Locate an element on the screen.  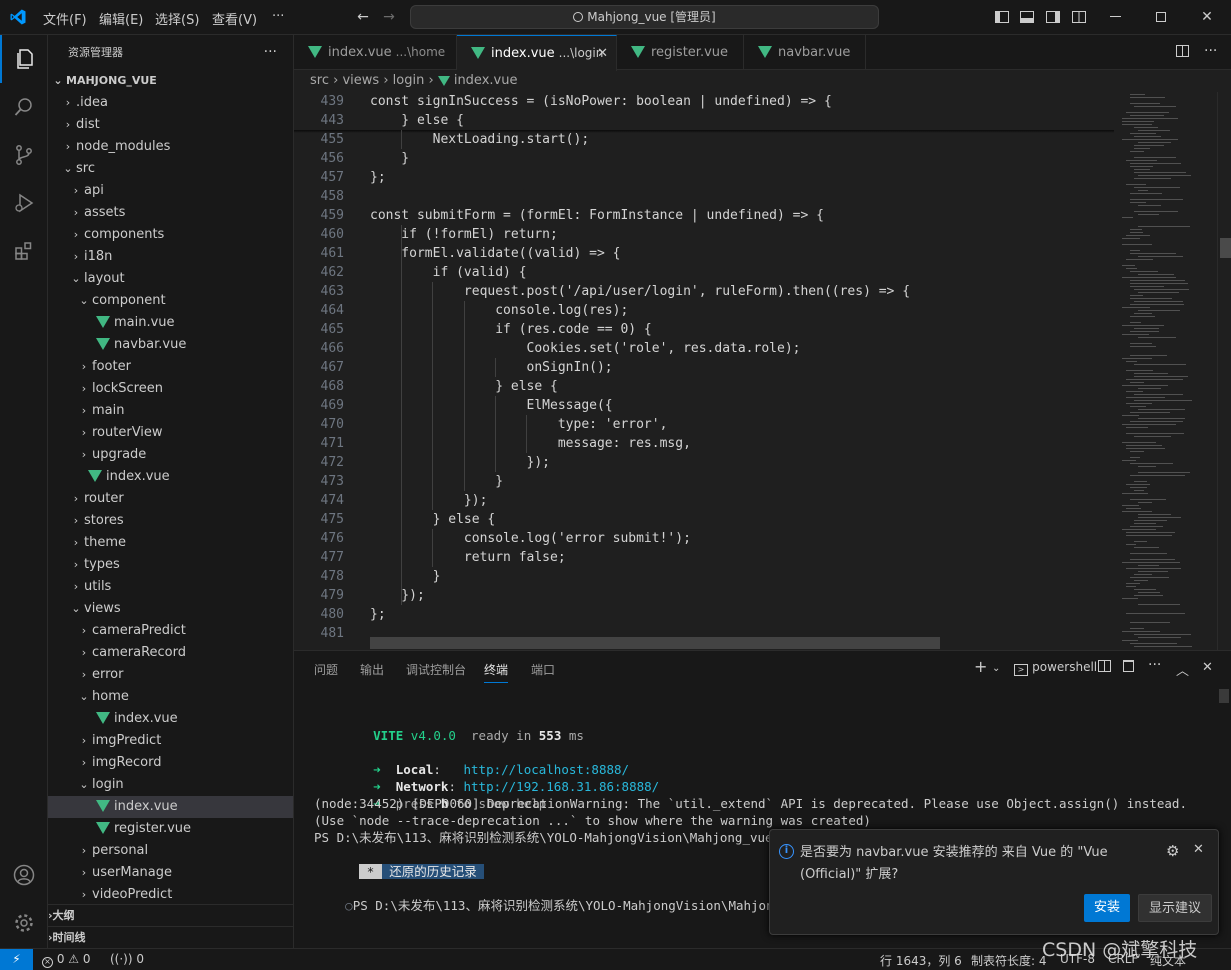
vertical-scrollbar is located at coordinates (1224, 371).